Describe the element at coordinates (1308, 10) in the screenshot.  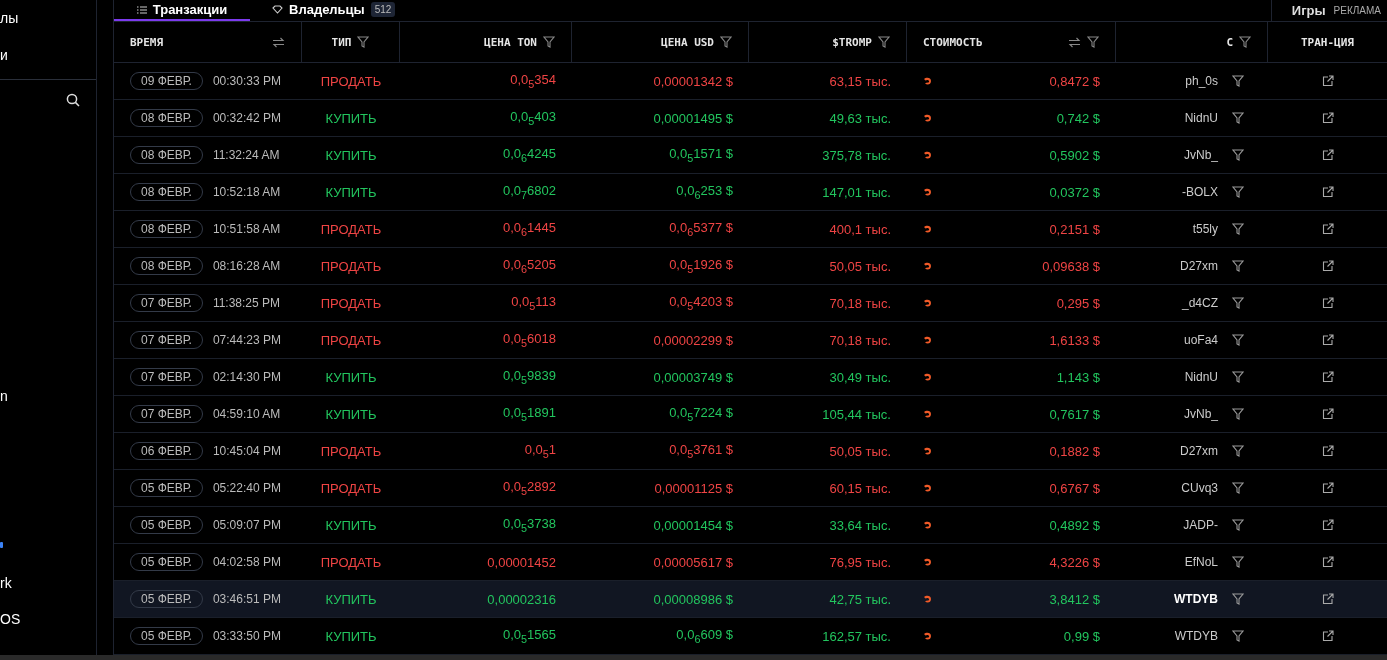
I see `header-link: Игры` at that location.